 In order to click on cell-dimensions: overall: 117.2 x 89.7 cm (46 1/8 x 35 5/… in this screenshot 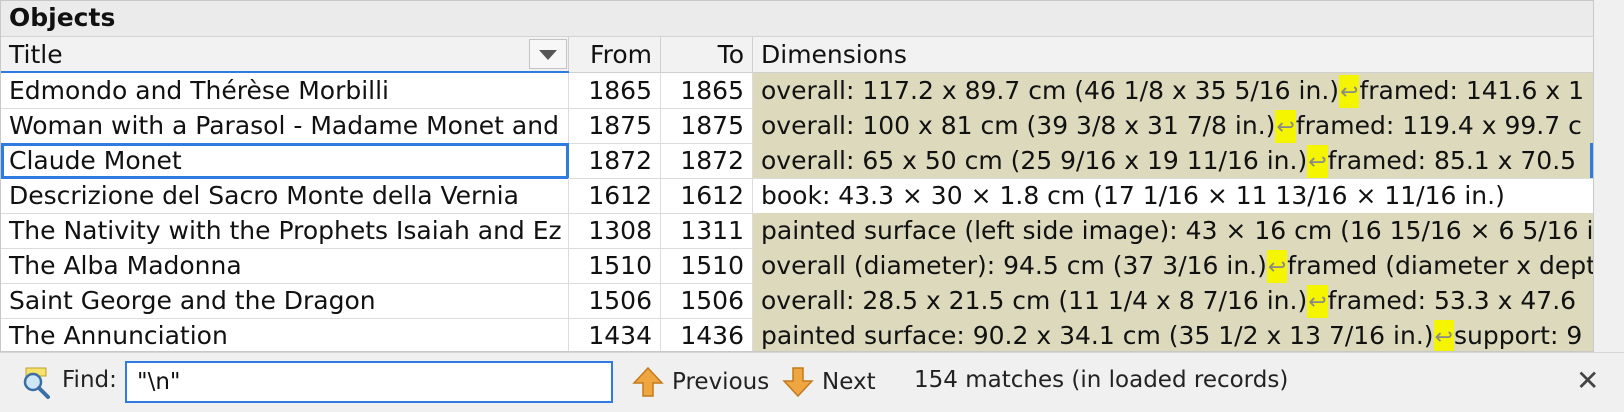, I will do `click(1173, 91)`.